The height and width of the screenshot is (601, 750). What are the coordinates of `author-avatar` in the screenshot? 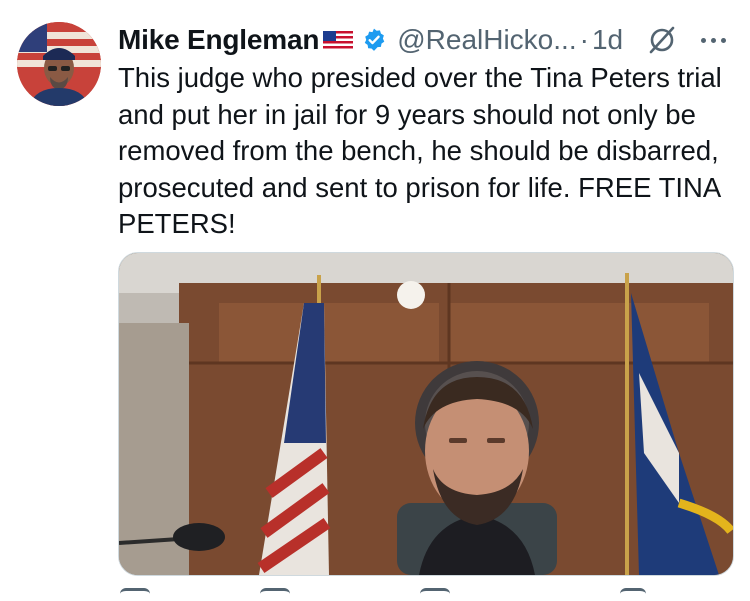 It's located at (59, 64).